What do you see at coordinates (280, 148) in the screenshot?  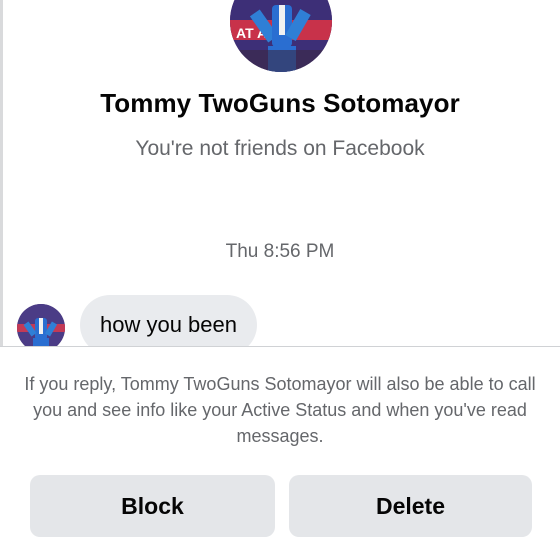 I see `friend-status-text: You're not friends on Facebook` at bounding box center [280, 148].